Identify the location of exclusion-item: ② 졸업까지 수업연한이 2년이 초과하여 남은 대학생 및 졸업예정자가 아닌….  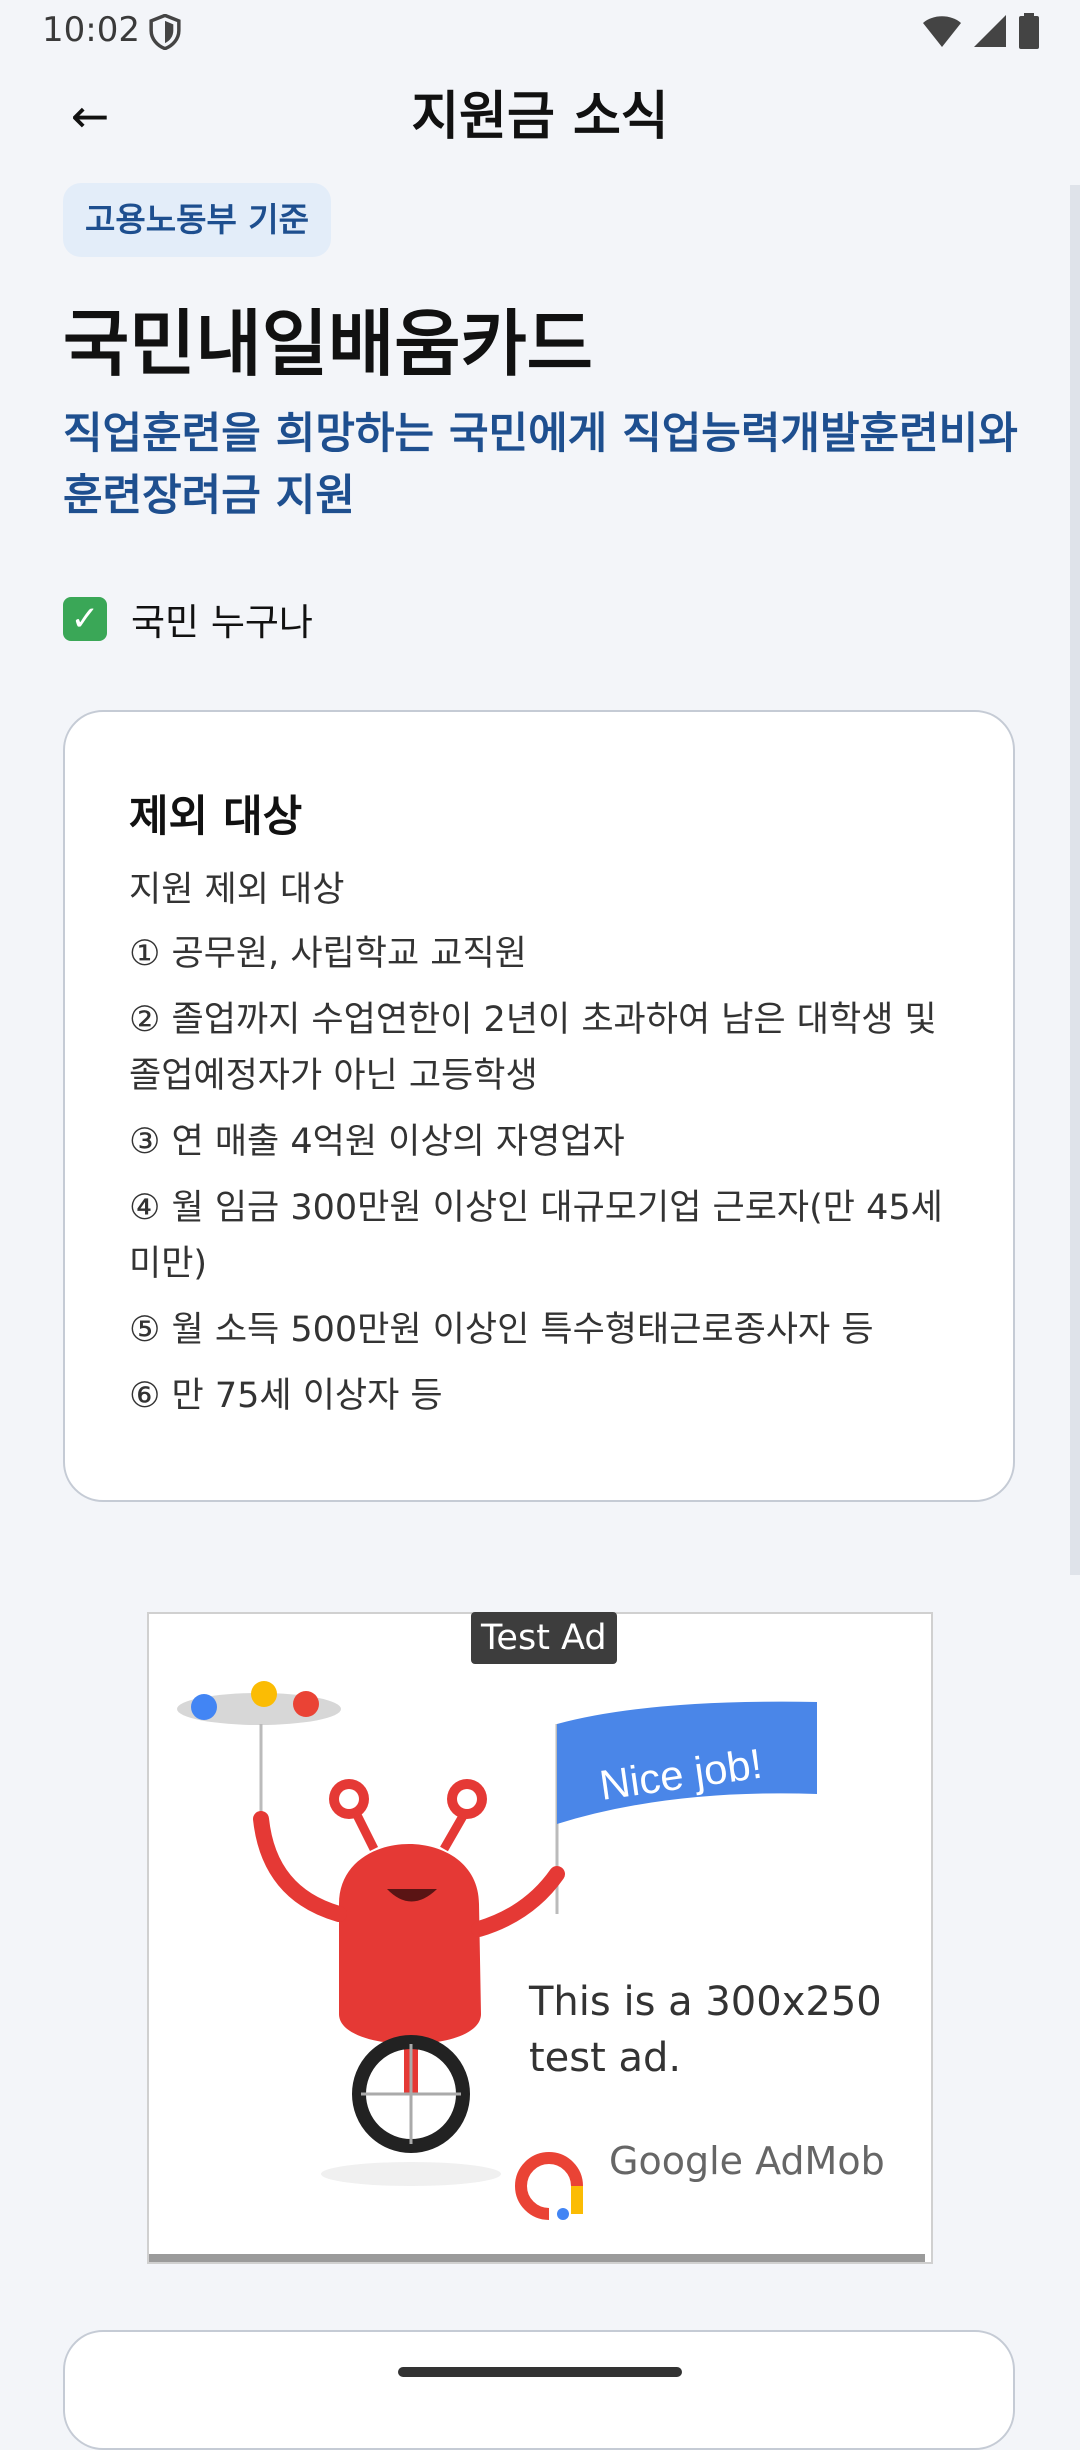
(533, 1048).